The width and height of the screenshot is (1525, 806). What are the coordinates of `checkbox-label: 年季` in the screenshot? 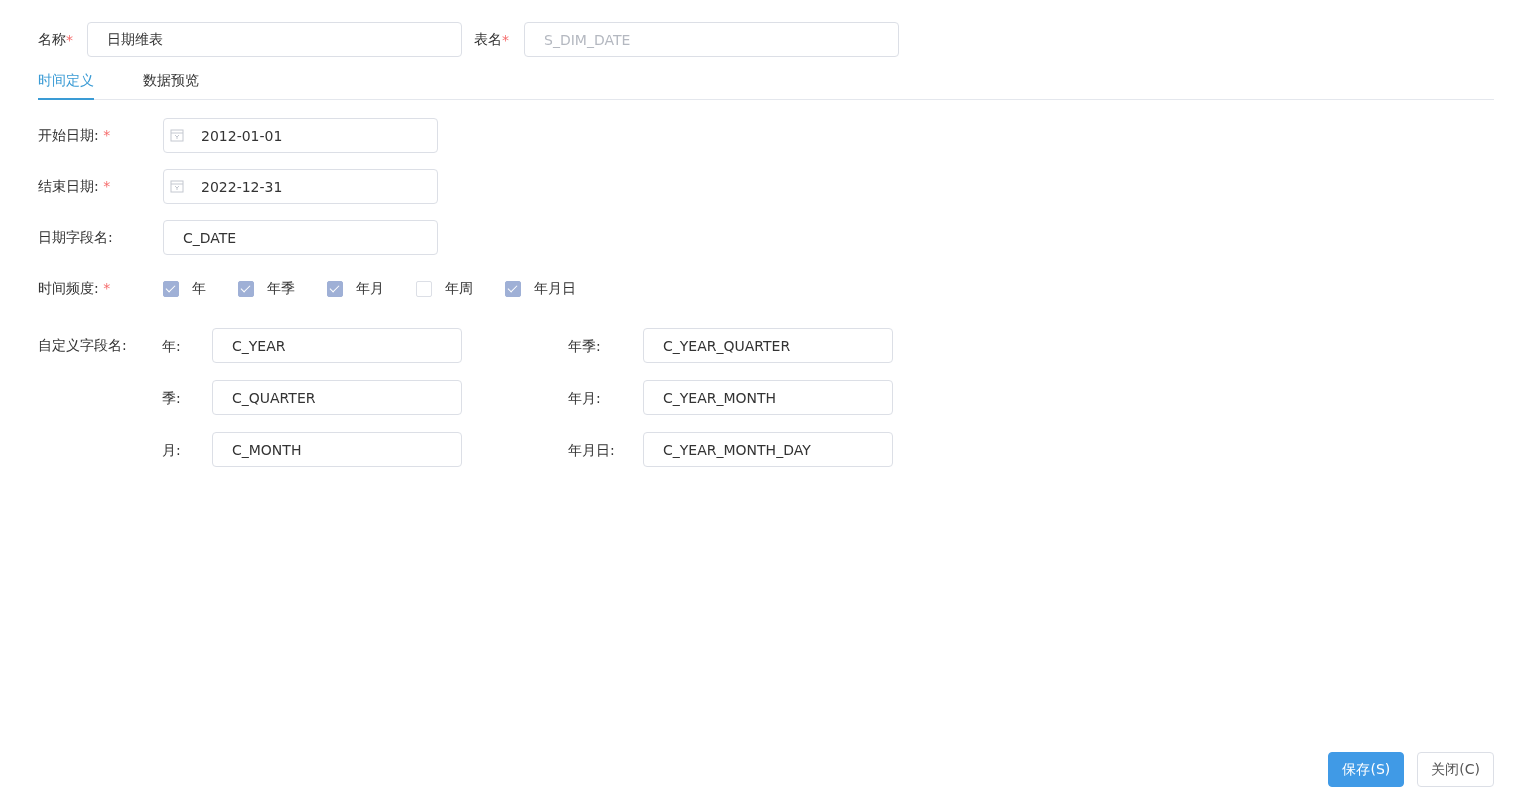 It's located at (281, 288).